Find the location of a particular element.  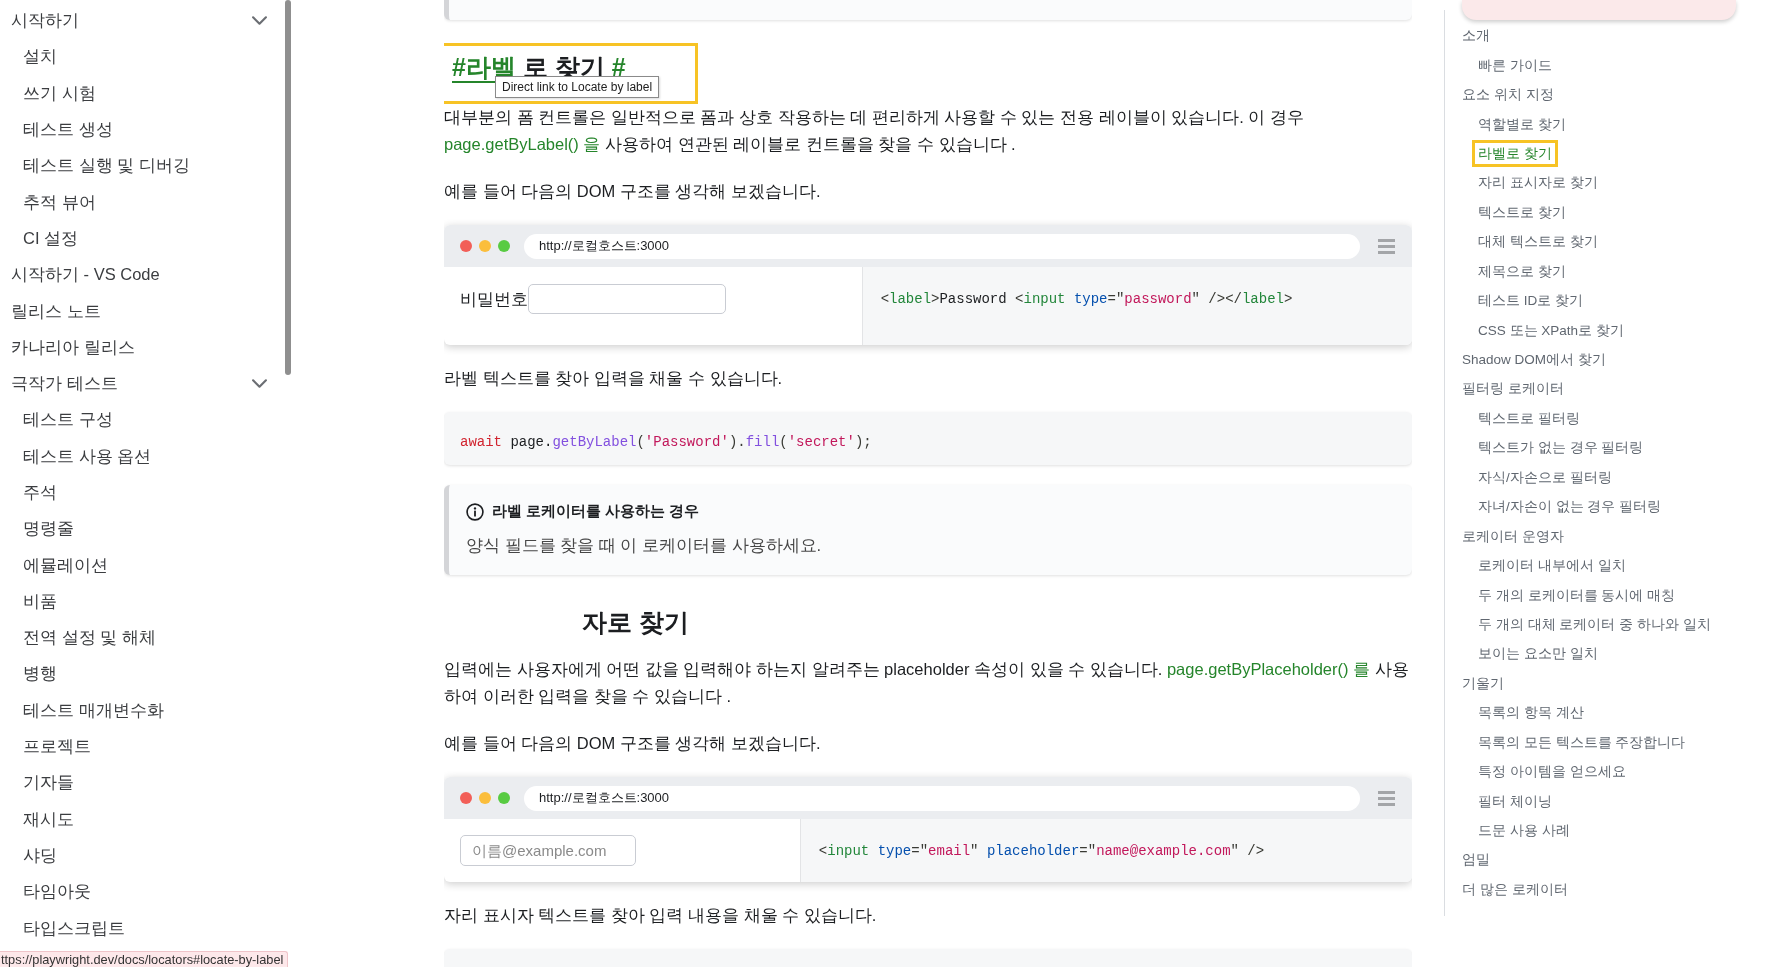

doc-link: page.getByPlaceholder() 를 is located at coordinates (1268, 669).